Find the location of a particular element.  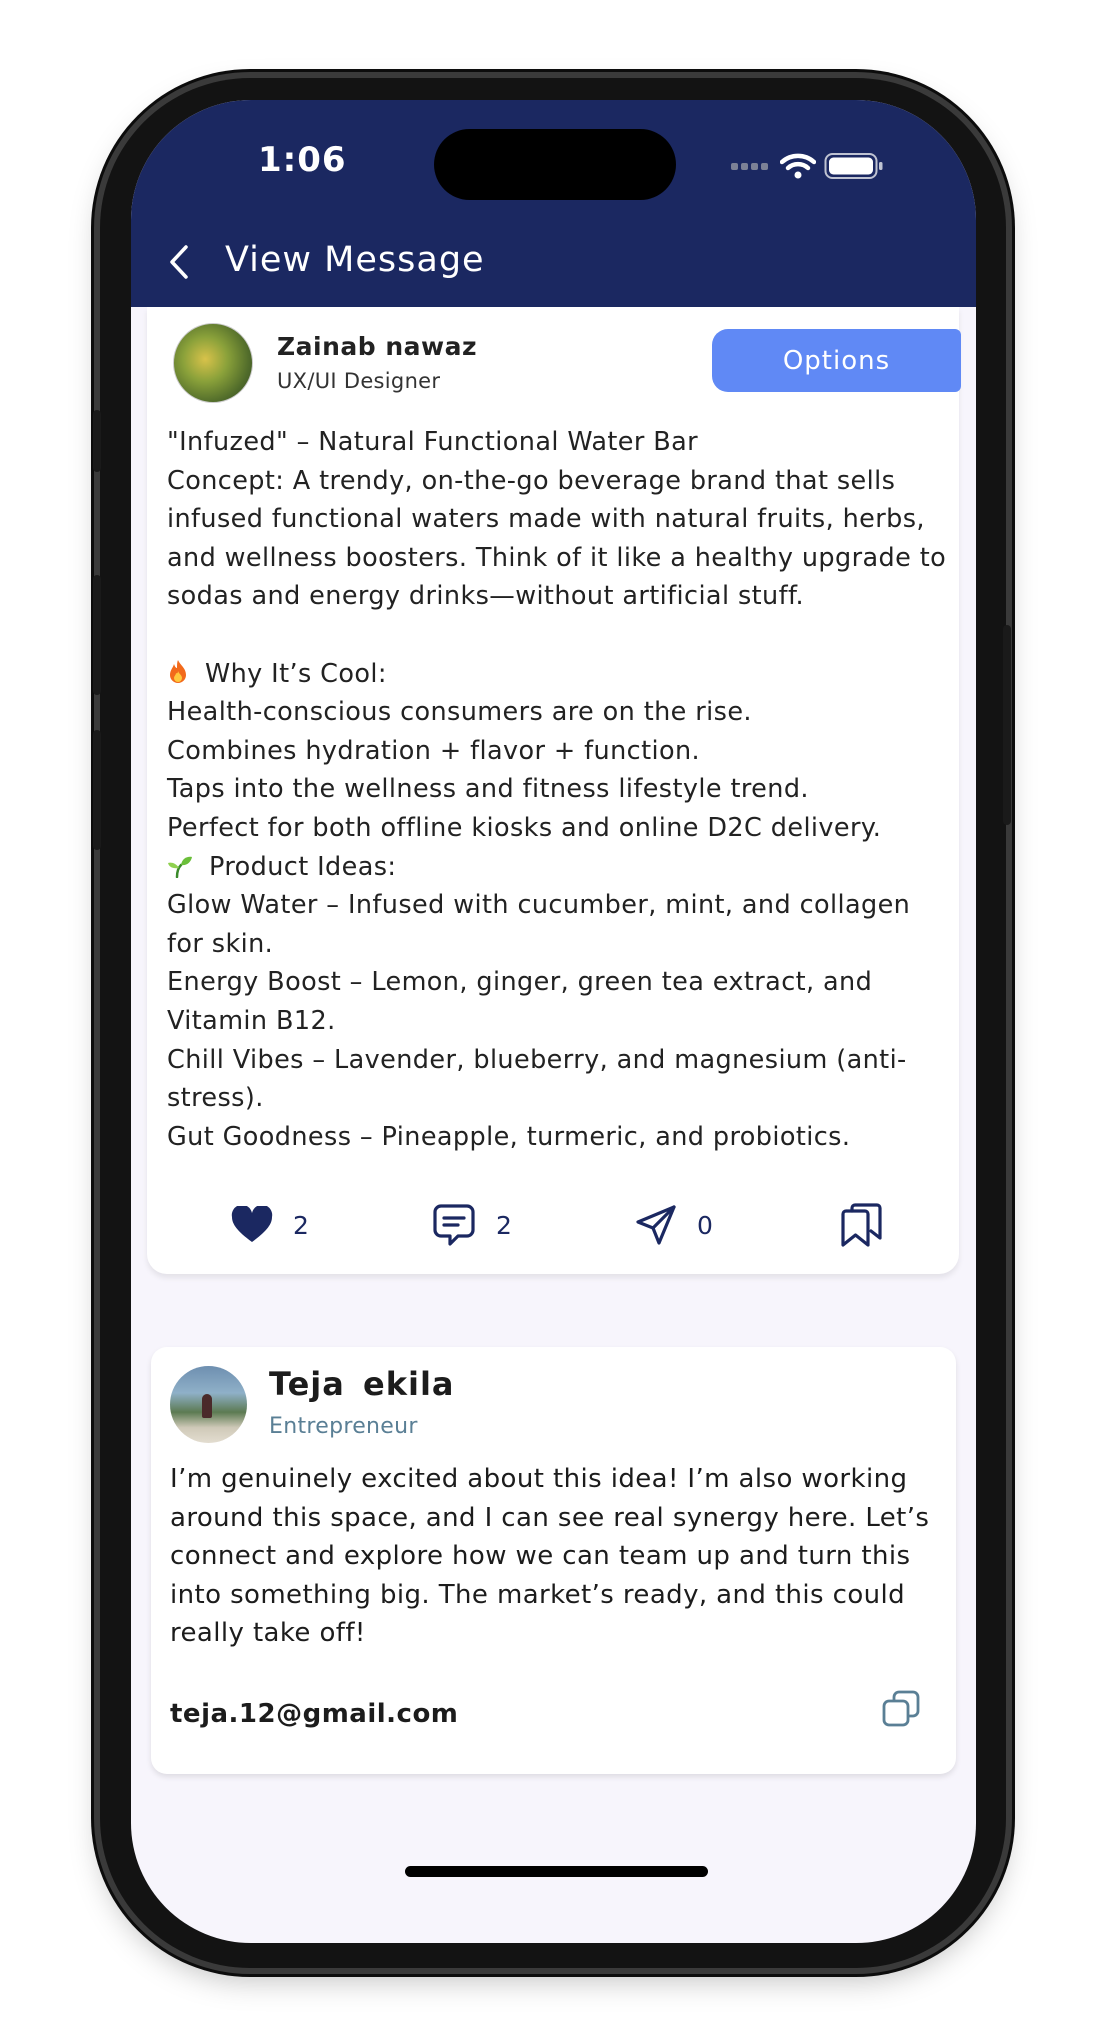

save-button is located at coordinates (862, 1225).